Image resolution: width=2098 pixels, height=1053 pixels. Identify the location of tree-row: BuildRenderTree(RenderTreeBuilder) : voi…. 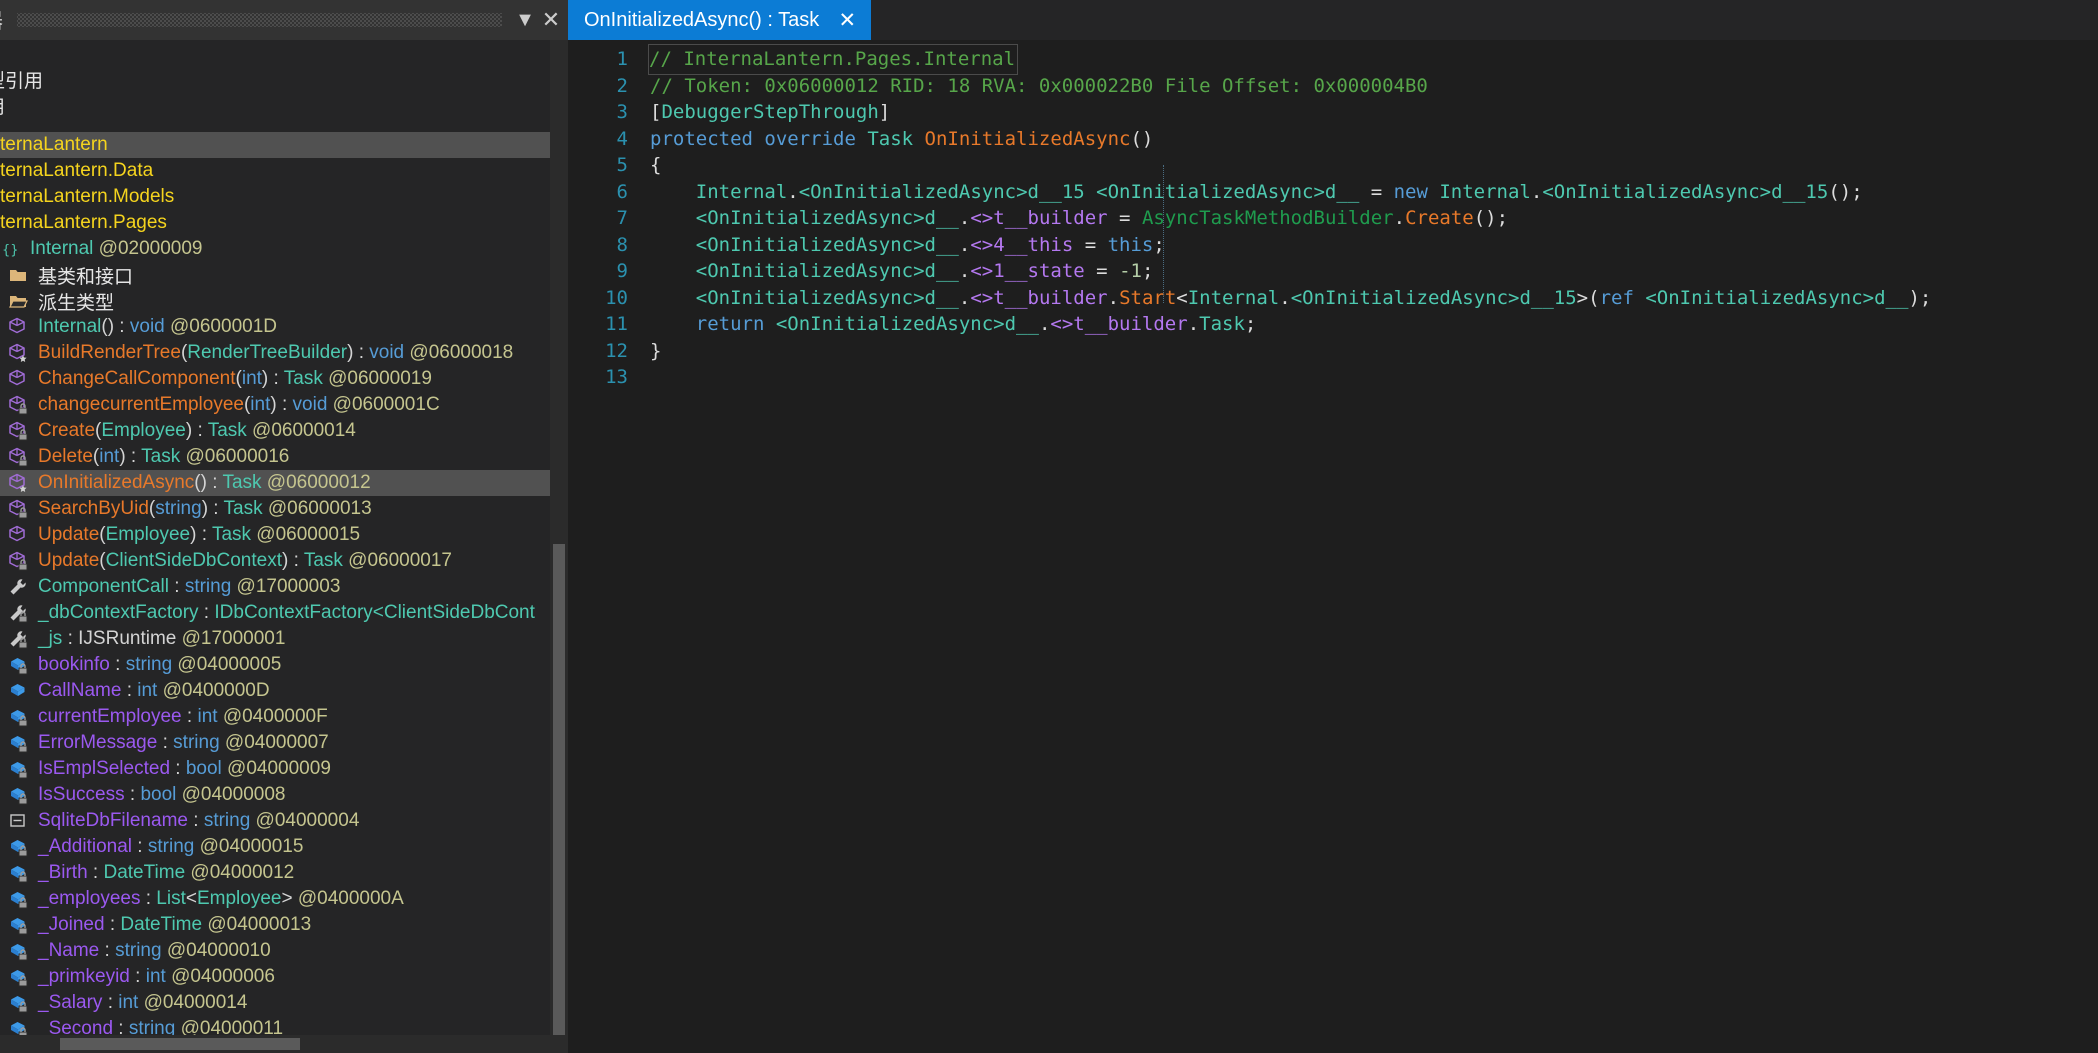
(275, 353).